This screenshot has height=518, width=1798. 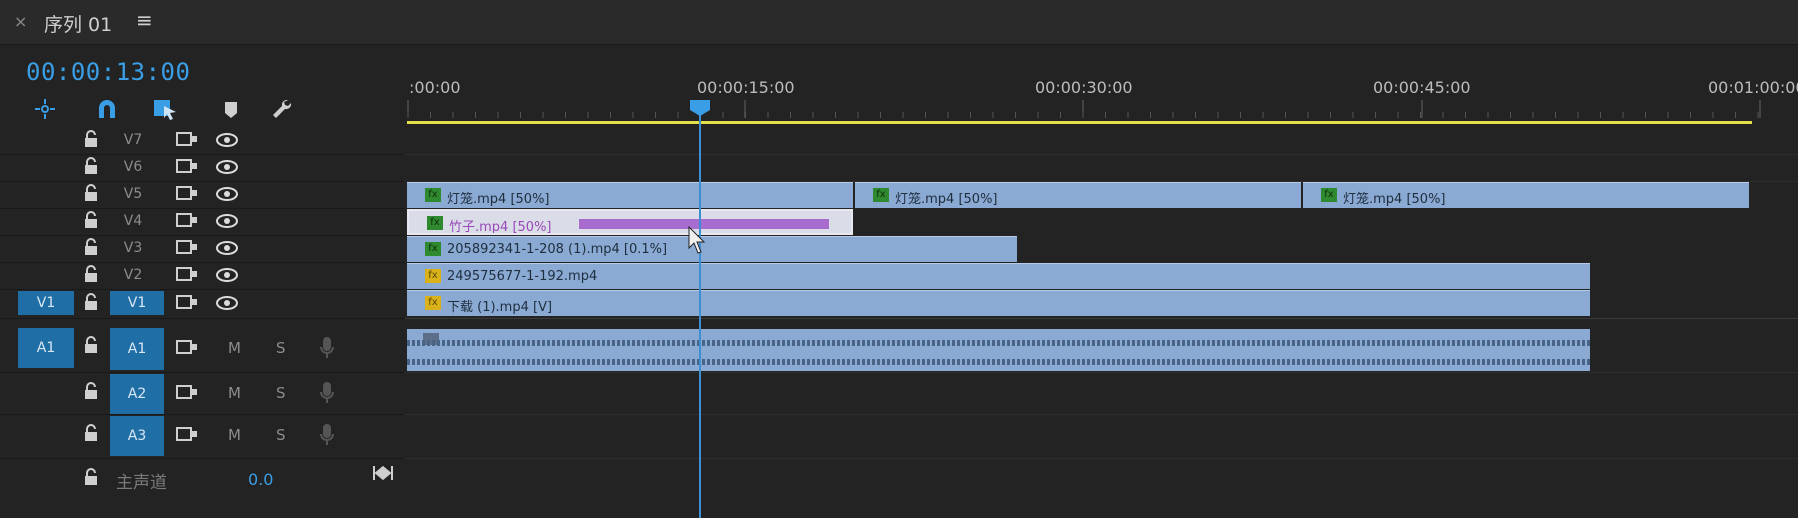 I want to click on go-to-in-out-icon, so click(x=383, y=473).